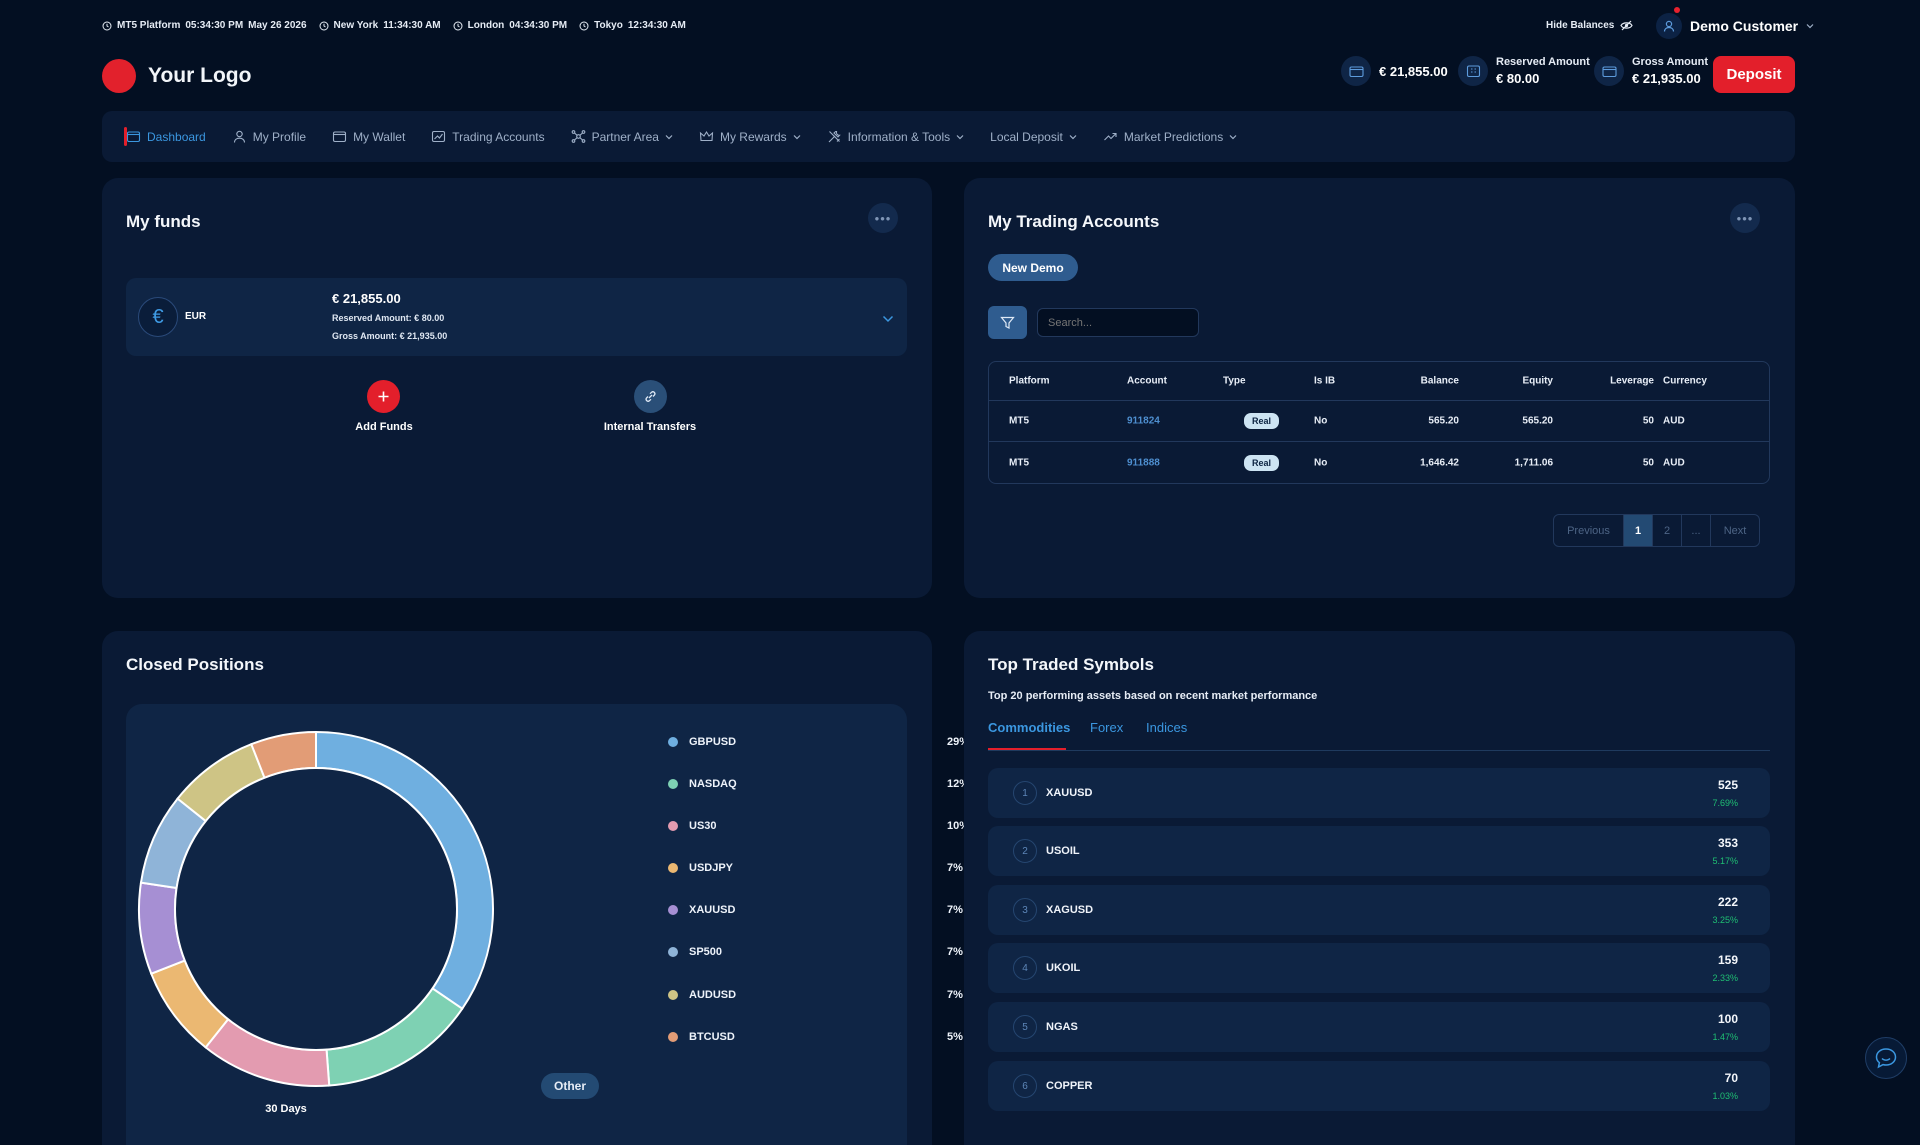 The height and width of the screenshot is (1145, 1920). I want to click on fund-row-eur, so click(516, 317).